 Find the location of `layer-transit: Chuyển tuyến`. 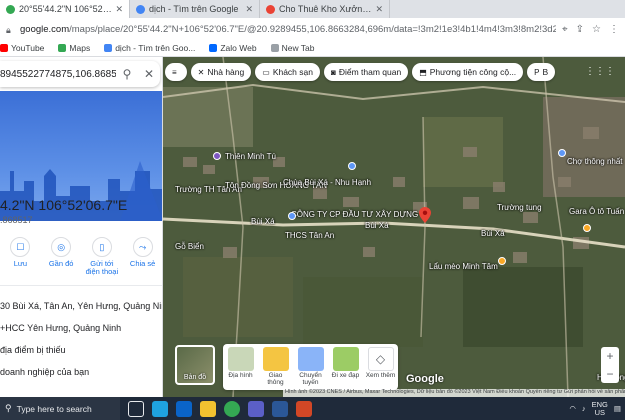

layer-transit: Chuyển tuyến is located at coordinates (311, 366).